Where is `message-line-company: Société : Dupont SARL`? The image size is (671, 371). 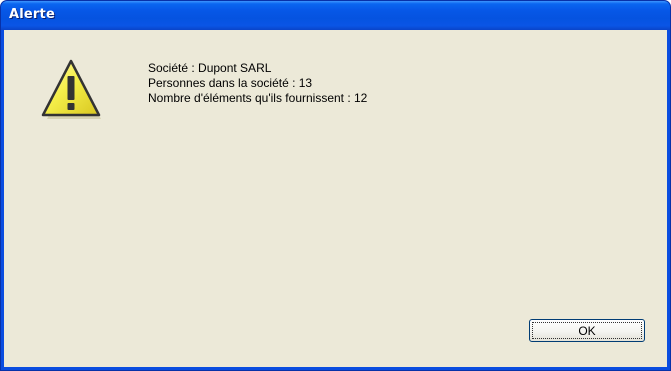 message-line-company: Société : Dupont SARL is located at coordinates (210, 68).